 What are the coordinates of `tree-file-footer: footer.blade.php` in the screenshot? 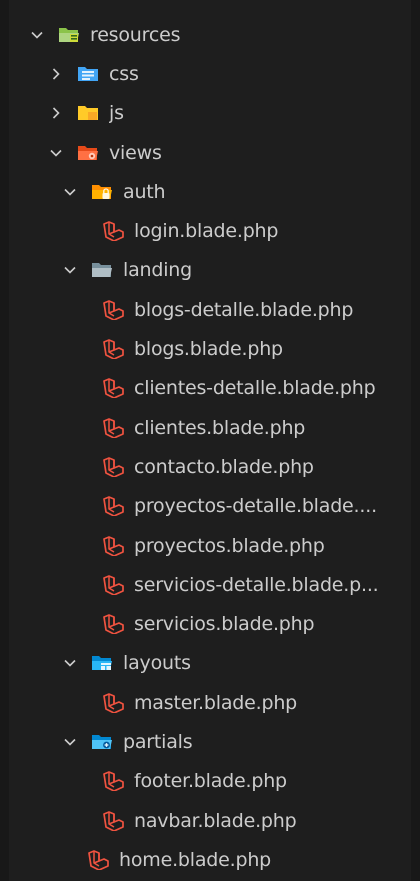 It's located at (210, 781).